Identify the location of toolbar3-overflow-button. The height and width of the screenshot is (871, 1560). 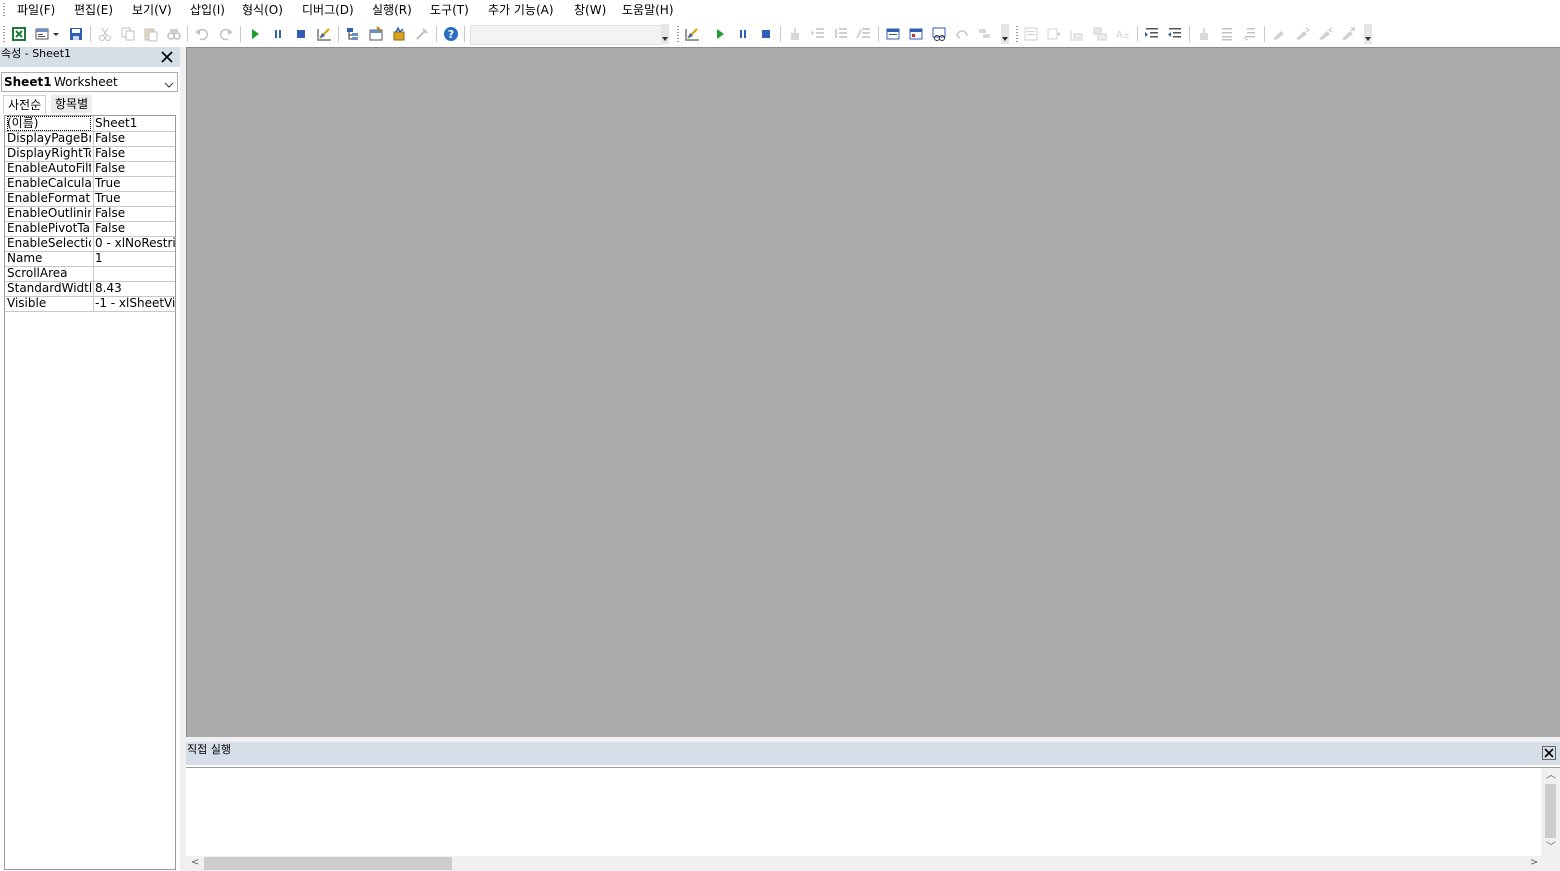
(1368, 34).